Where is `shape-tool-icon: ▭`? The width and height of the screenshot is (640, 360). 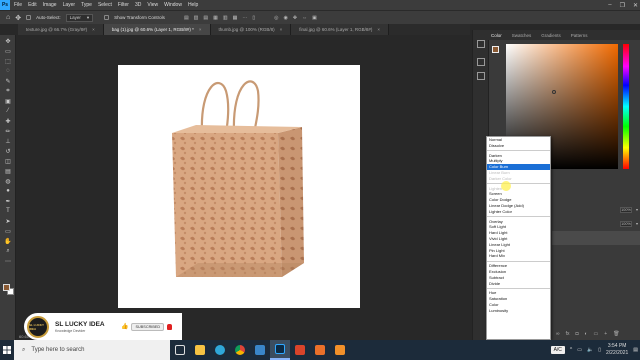 shape-tool-icon: ▭ is located at coordinates (8, 231).